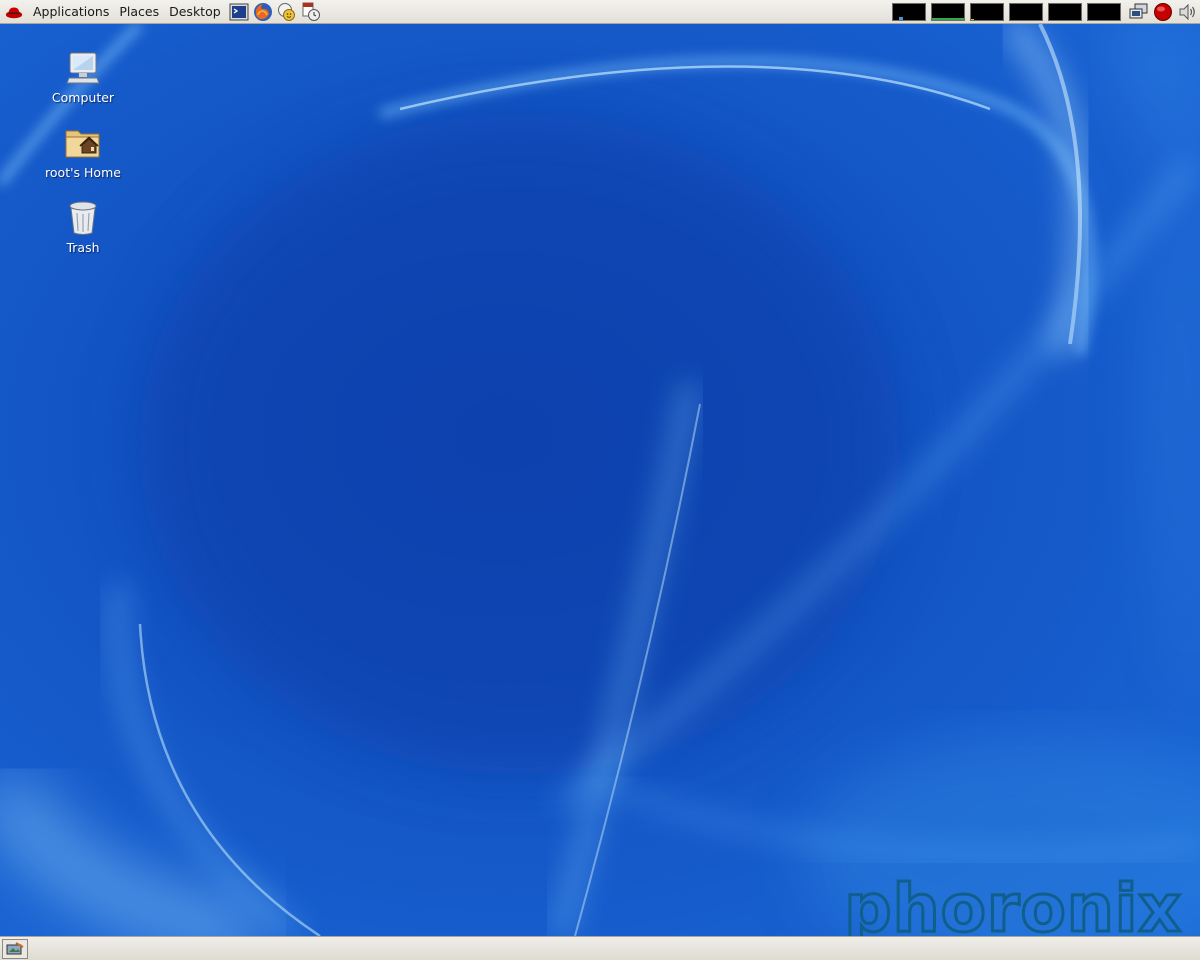  Describe the element at coordinates (909, 11) in the screenshot. I see `cpu-monitor` at that location.